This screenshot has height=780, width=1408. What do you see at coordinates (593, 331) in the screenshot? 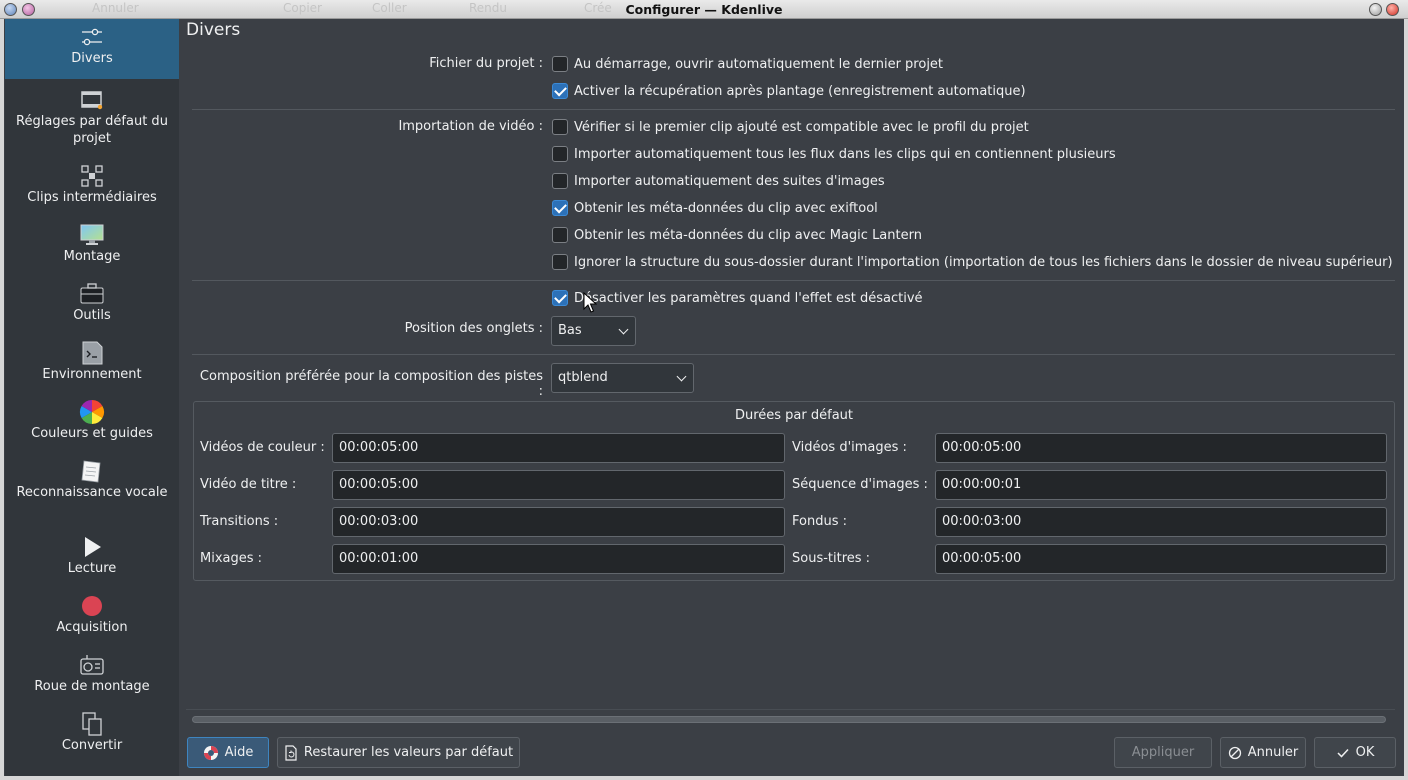
I see `tab-position-select: Bas` at bounding box center [593, 331].